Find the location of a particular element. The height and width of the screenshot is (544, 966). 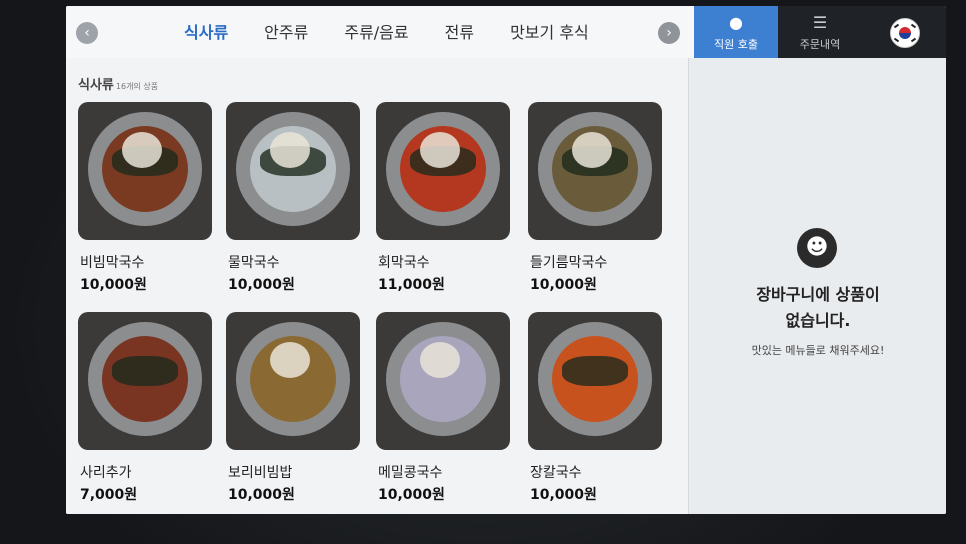

item-name: 물막국수 is located at coordinates (254, 263).